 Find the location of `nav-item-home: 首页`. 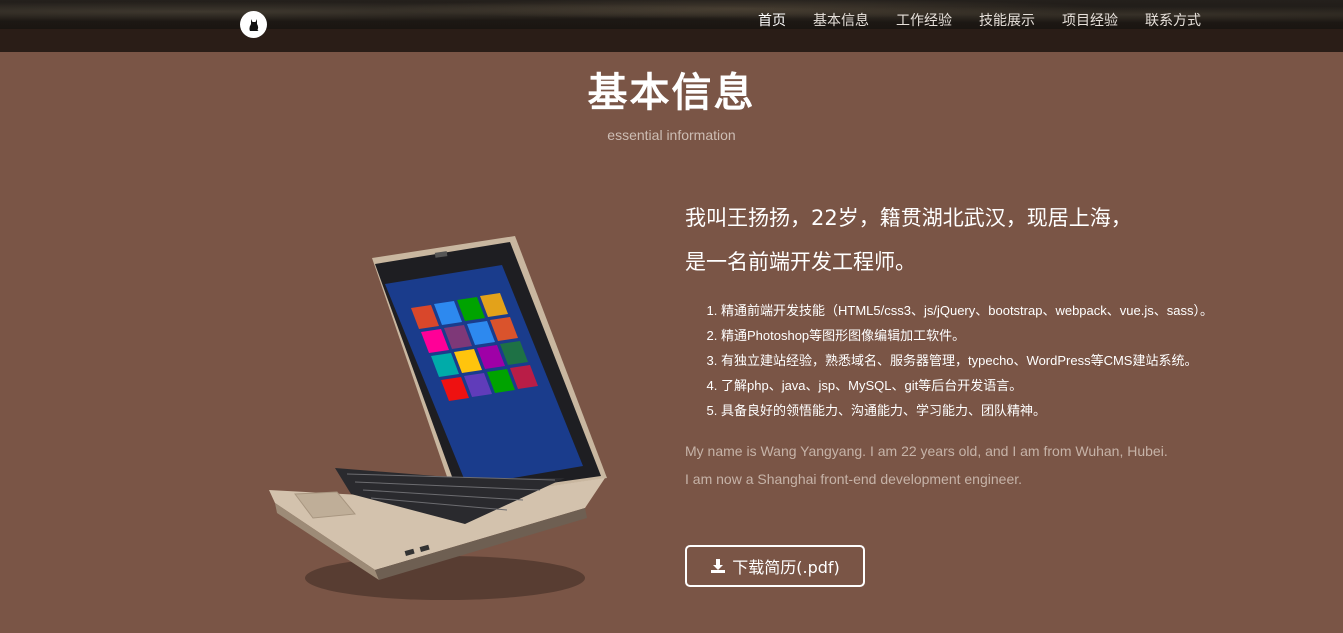

nav-item-home: 首页 is located at coordinates (772, 20).